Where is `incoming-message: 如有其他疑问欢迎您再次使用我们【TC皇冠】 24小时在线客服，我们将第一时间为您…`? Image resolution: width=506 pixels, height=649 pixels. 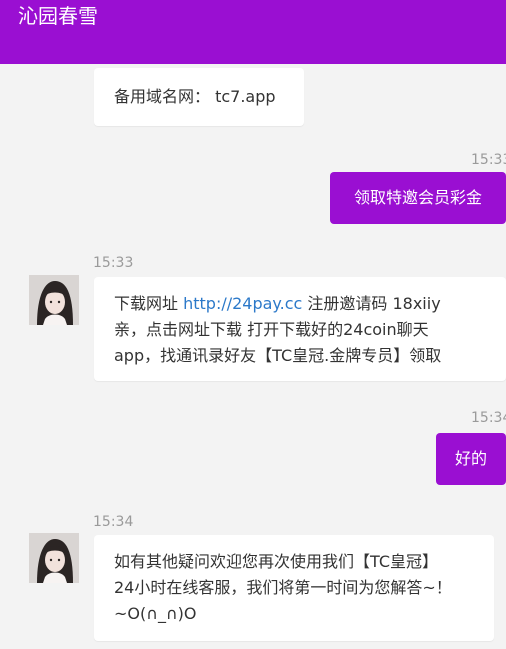
incoming-message: 如有其他疑问欢迎您再次使用我们【TC皇冠】 24小时在线客服，我们将第一时间为您… is located at coordinates (294, 588).